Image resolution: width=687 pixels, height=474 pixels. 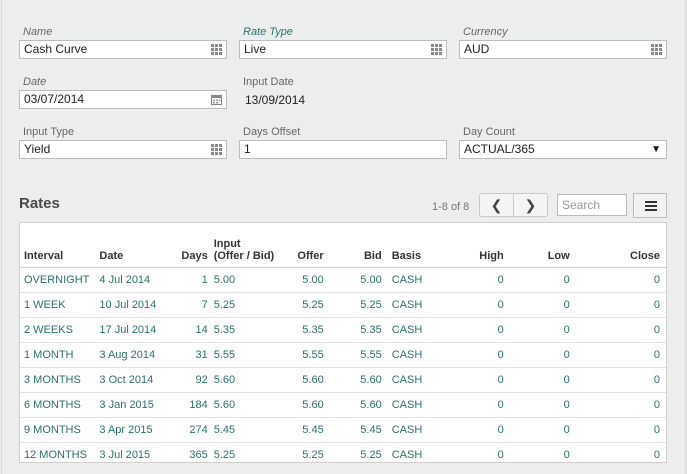 What do you see at coordinates (39, 203) in the screenshot?
I see `rates-title: Rates` at bounding box center [39, 203].